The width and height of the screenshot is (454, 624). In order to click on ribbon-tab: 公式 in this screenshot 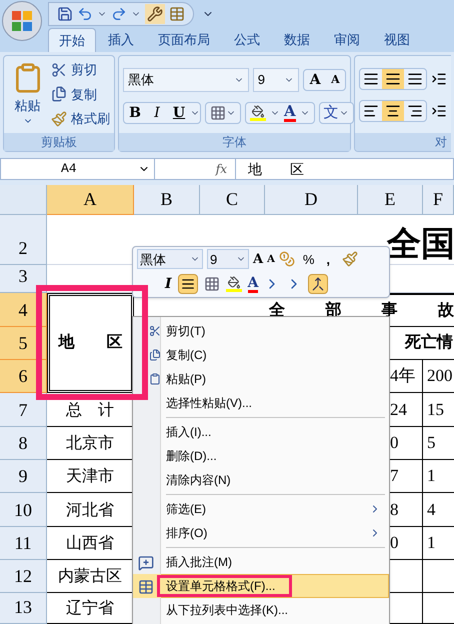, I will do `click(247, 40)`.